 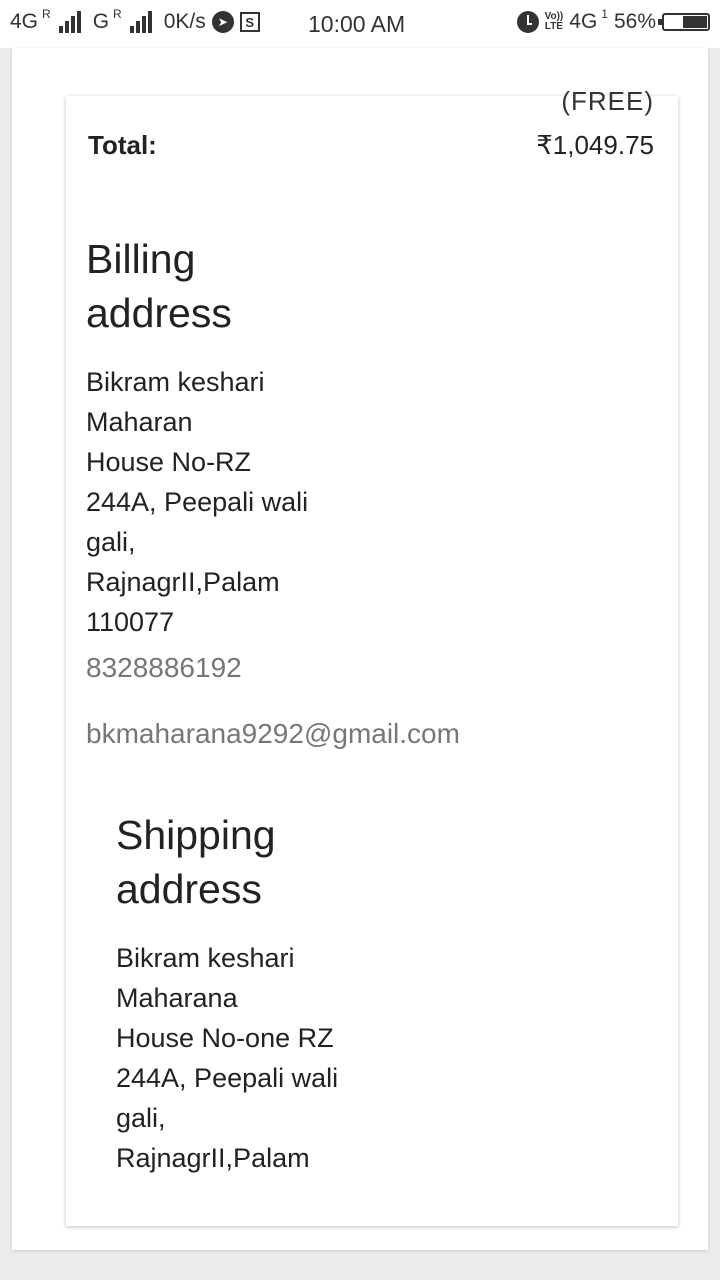 What do you see at coordinates (177, 998) in the screenshot?
I see `shipping-line: Maharana` at bounding box center [177, 998].